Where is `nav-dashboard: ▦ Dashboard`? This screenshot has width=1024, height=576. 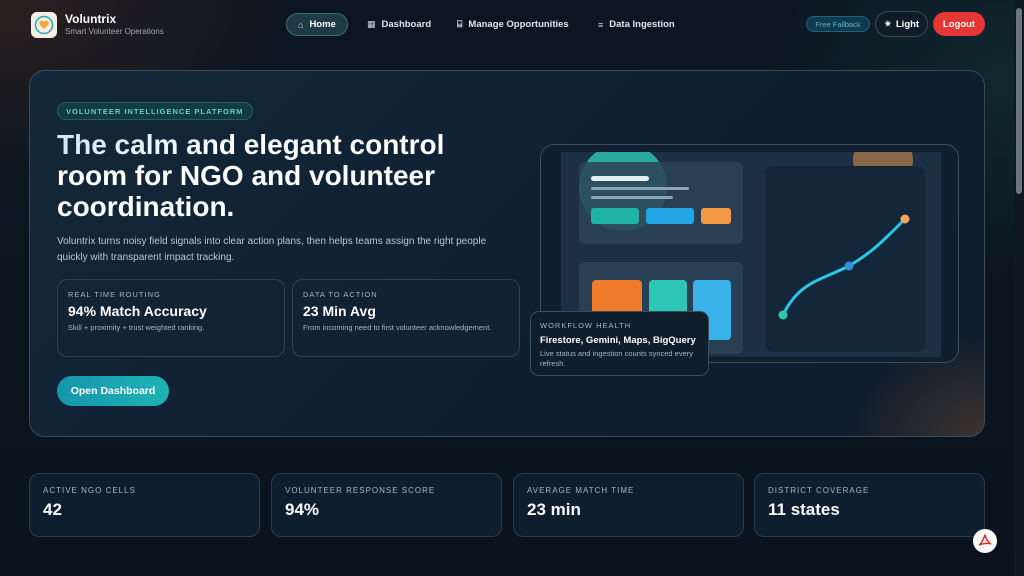
nav-dashboard: ▦ Dashboard is located at coordinates (399, 24).